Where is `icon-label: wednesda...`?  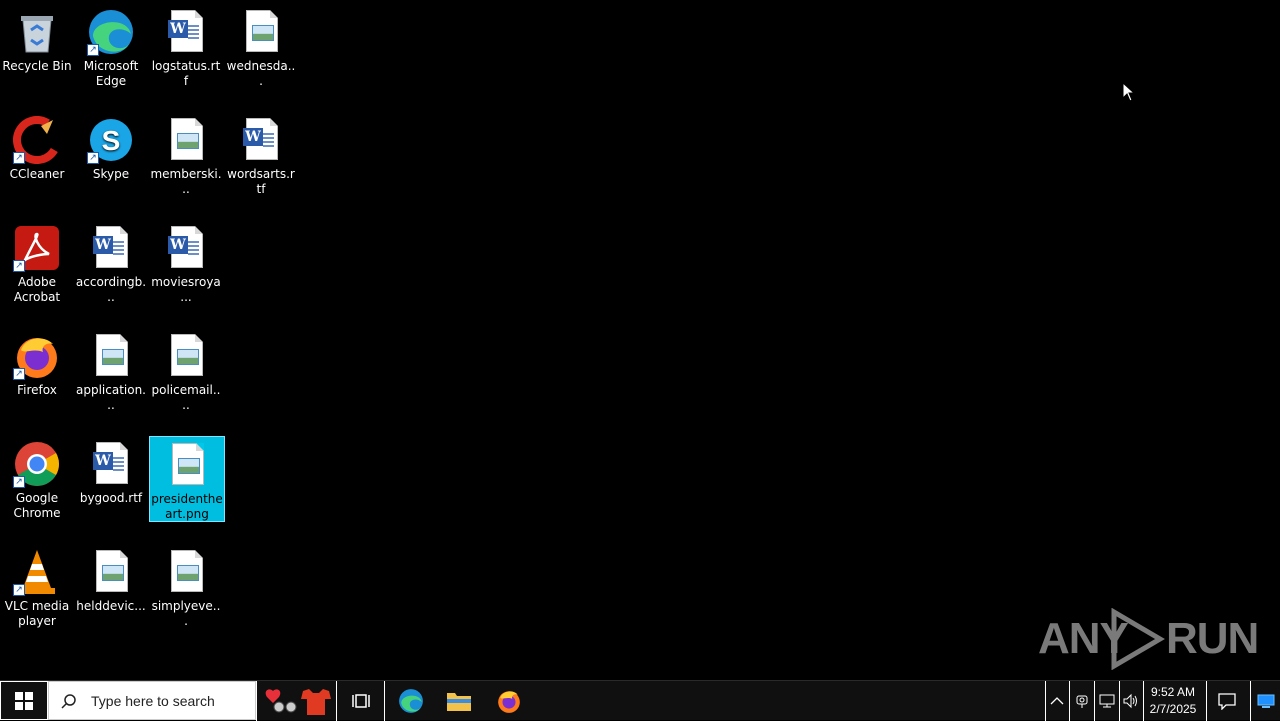 icon-label: wednesda... is located at coordinates (261, 73).